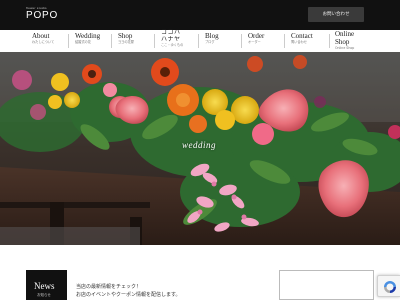 The height and width of the screenshot is (300, 400). I want to click on nav-item-sublabel: Online Shop, so click(345, 48).